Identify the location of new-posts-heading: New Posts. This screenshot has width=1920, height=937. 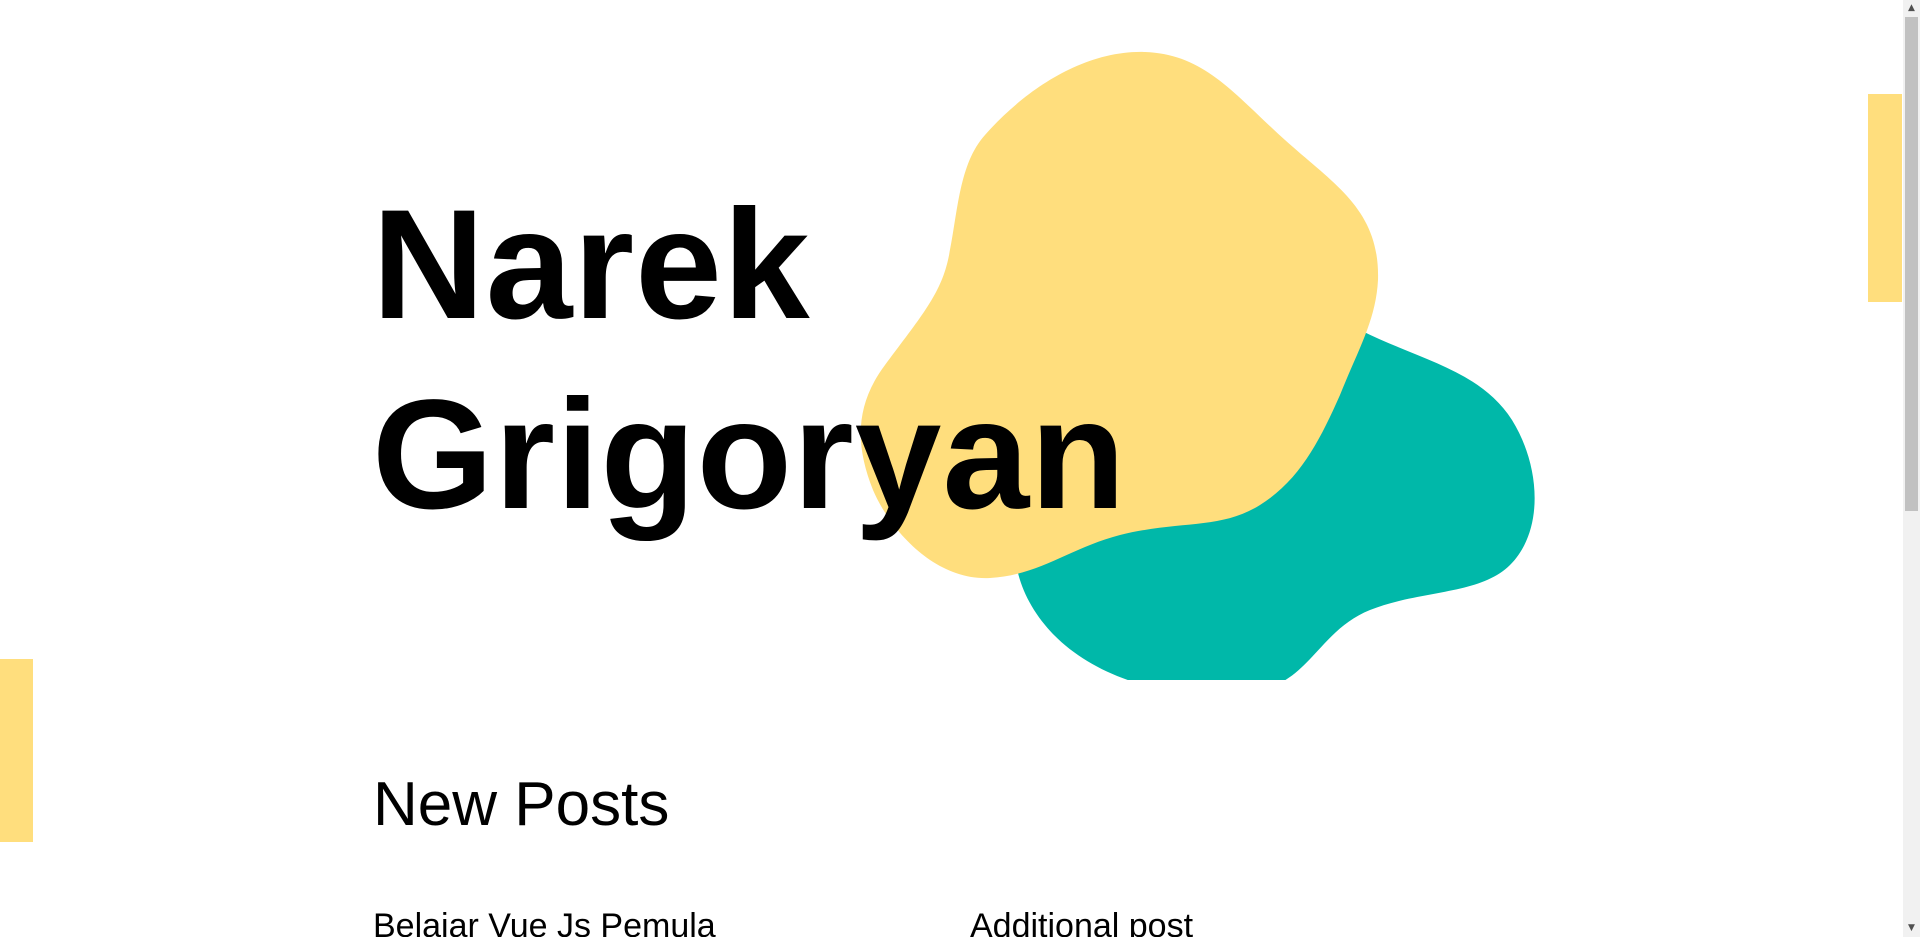
(521, 804).